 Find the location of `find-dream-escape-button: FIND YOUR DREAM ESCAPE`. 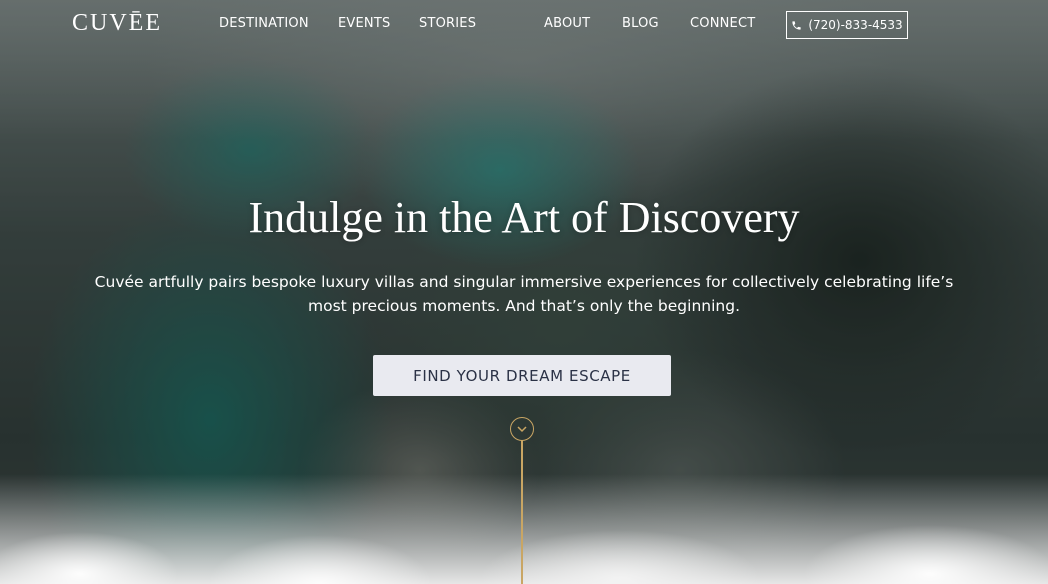

find-dream-escape-button: FIND YOUR DREAM ESCAPE is located at coordinates (522, 375).